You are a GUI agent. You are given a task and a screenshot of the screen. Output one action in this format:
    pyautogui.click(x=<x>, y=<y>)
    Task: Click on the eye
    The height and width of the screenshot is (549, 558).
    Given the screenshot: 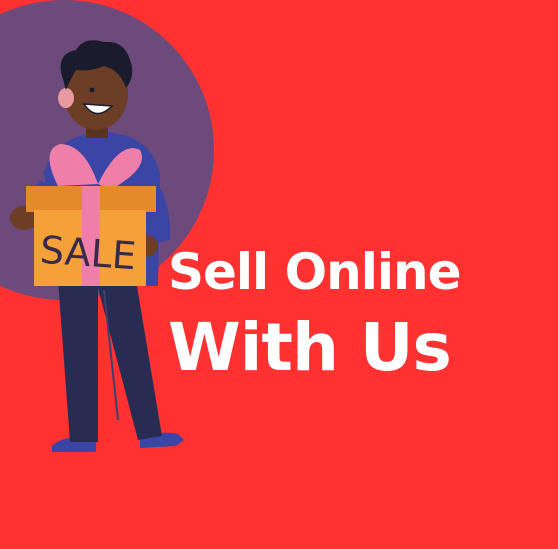 What is the action you would take?
    pyautogui.click(x=92, y=90)
    